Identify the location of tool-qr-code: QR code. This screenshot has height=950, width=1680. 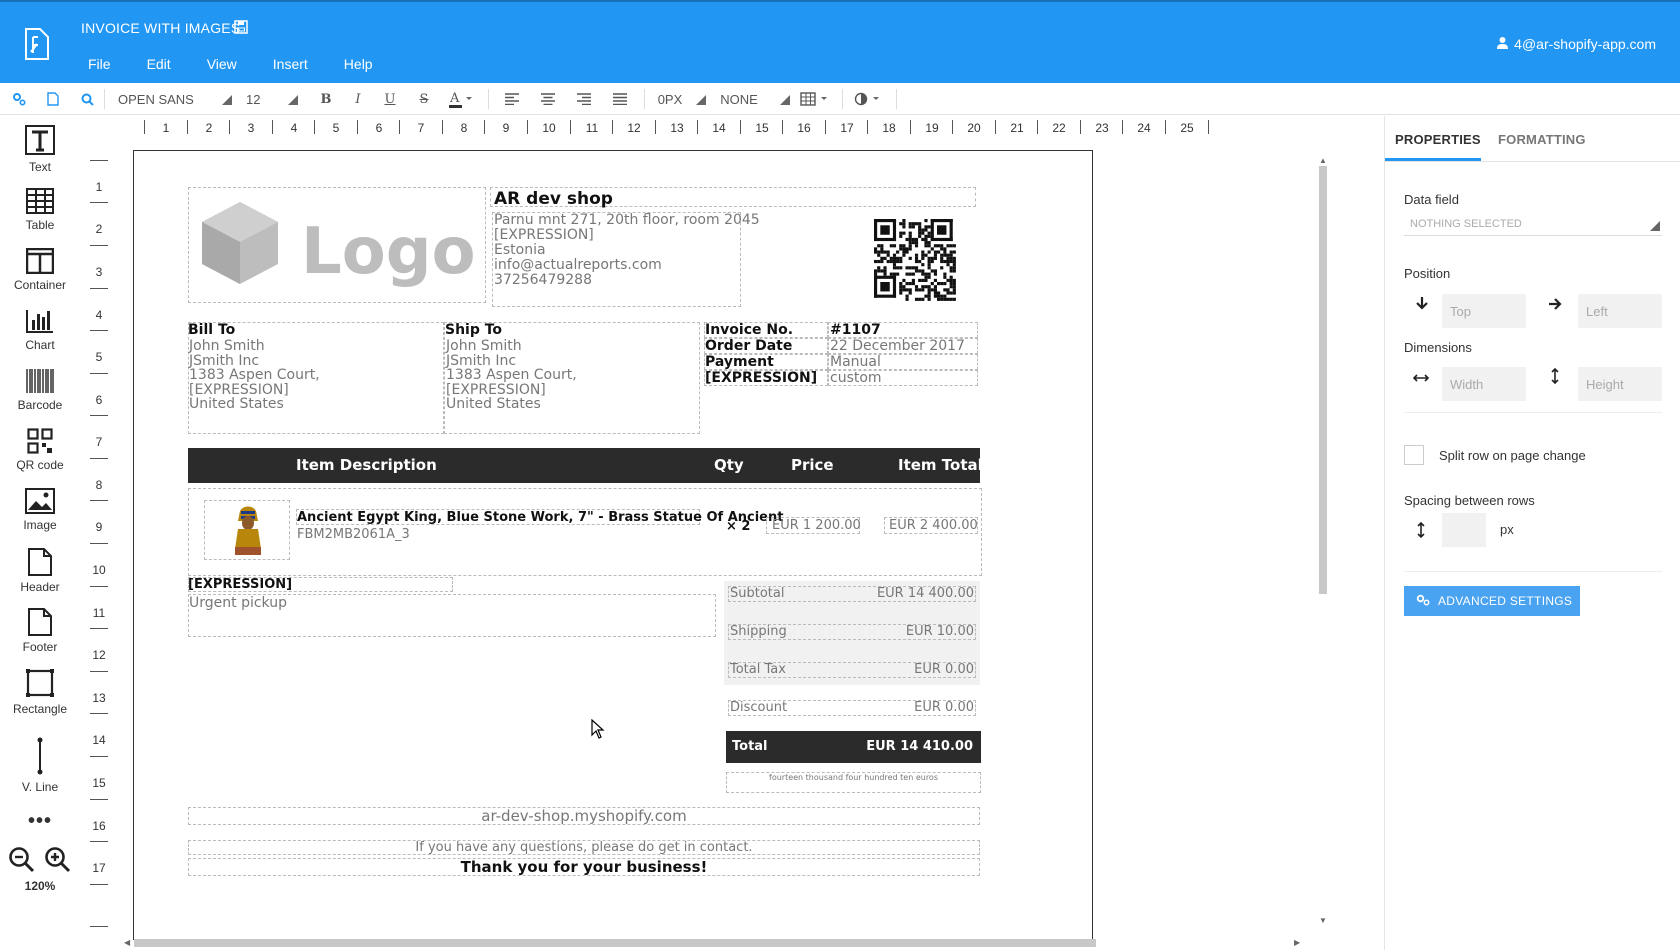
(40, 450).